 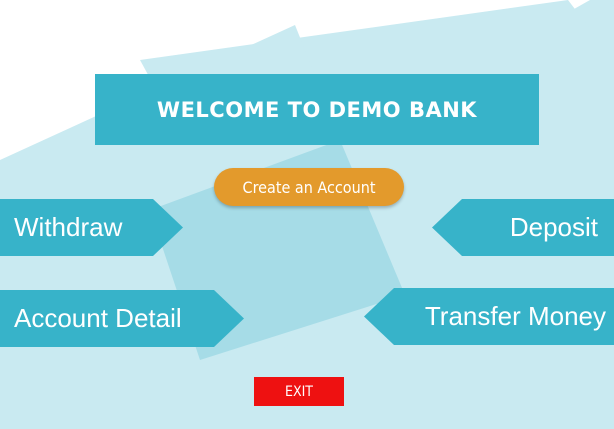 I want to click on welcome-banner: WELCOME TO DEMO BANK, so click(x=317, y=109).